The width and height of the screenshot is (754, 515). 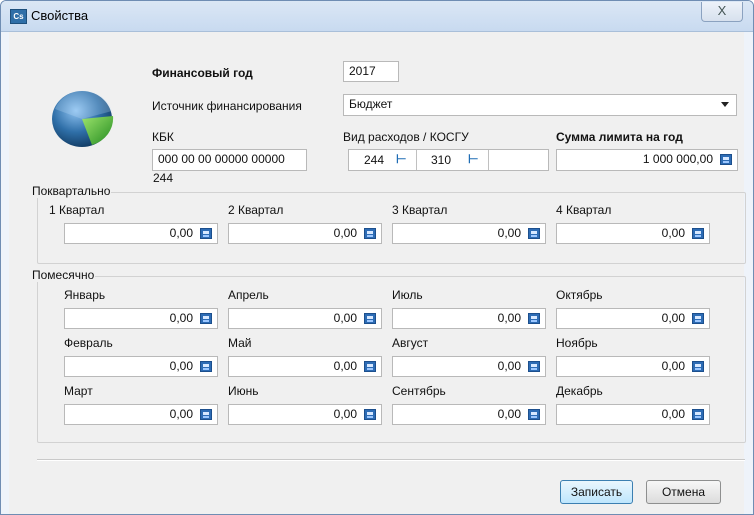 What do you see at coordinates (141, 414) in the screenshot?
I see `month-march-field: 0,00` at bounding box center [141, 414].